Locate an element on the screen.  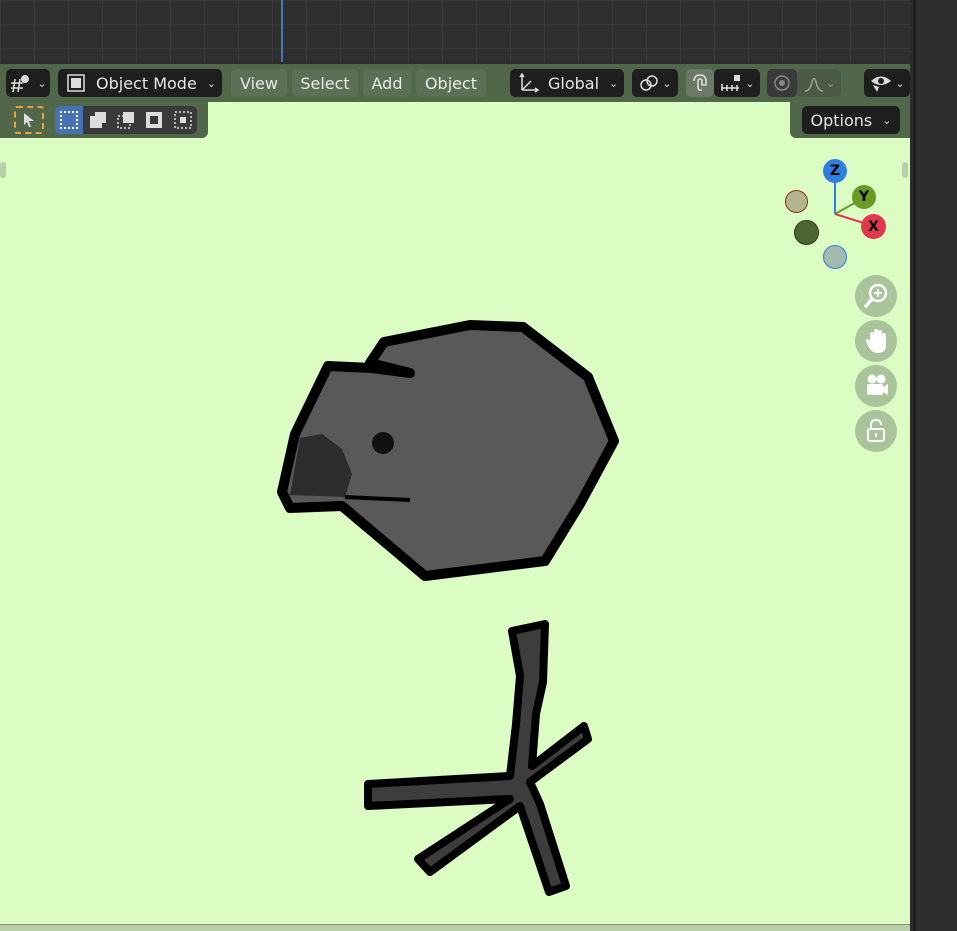
select-tool-icon is located at coordinates (29, 120).